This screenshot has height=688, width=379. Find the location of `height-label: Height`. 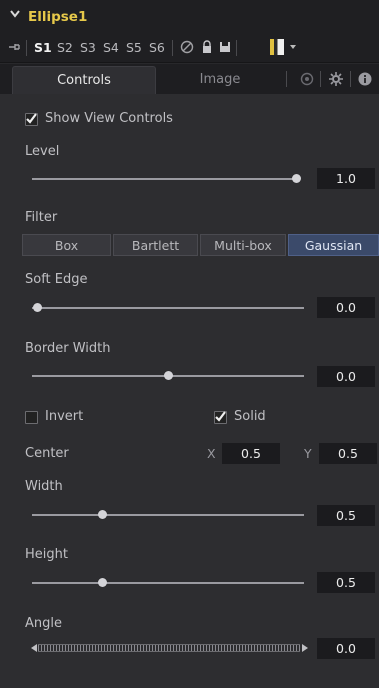

height-label: Height is located at coordinates (46, 554).